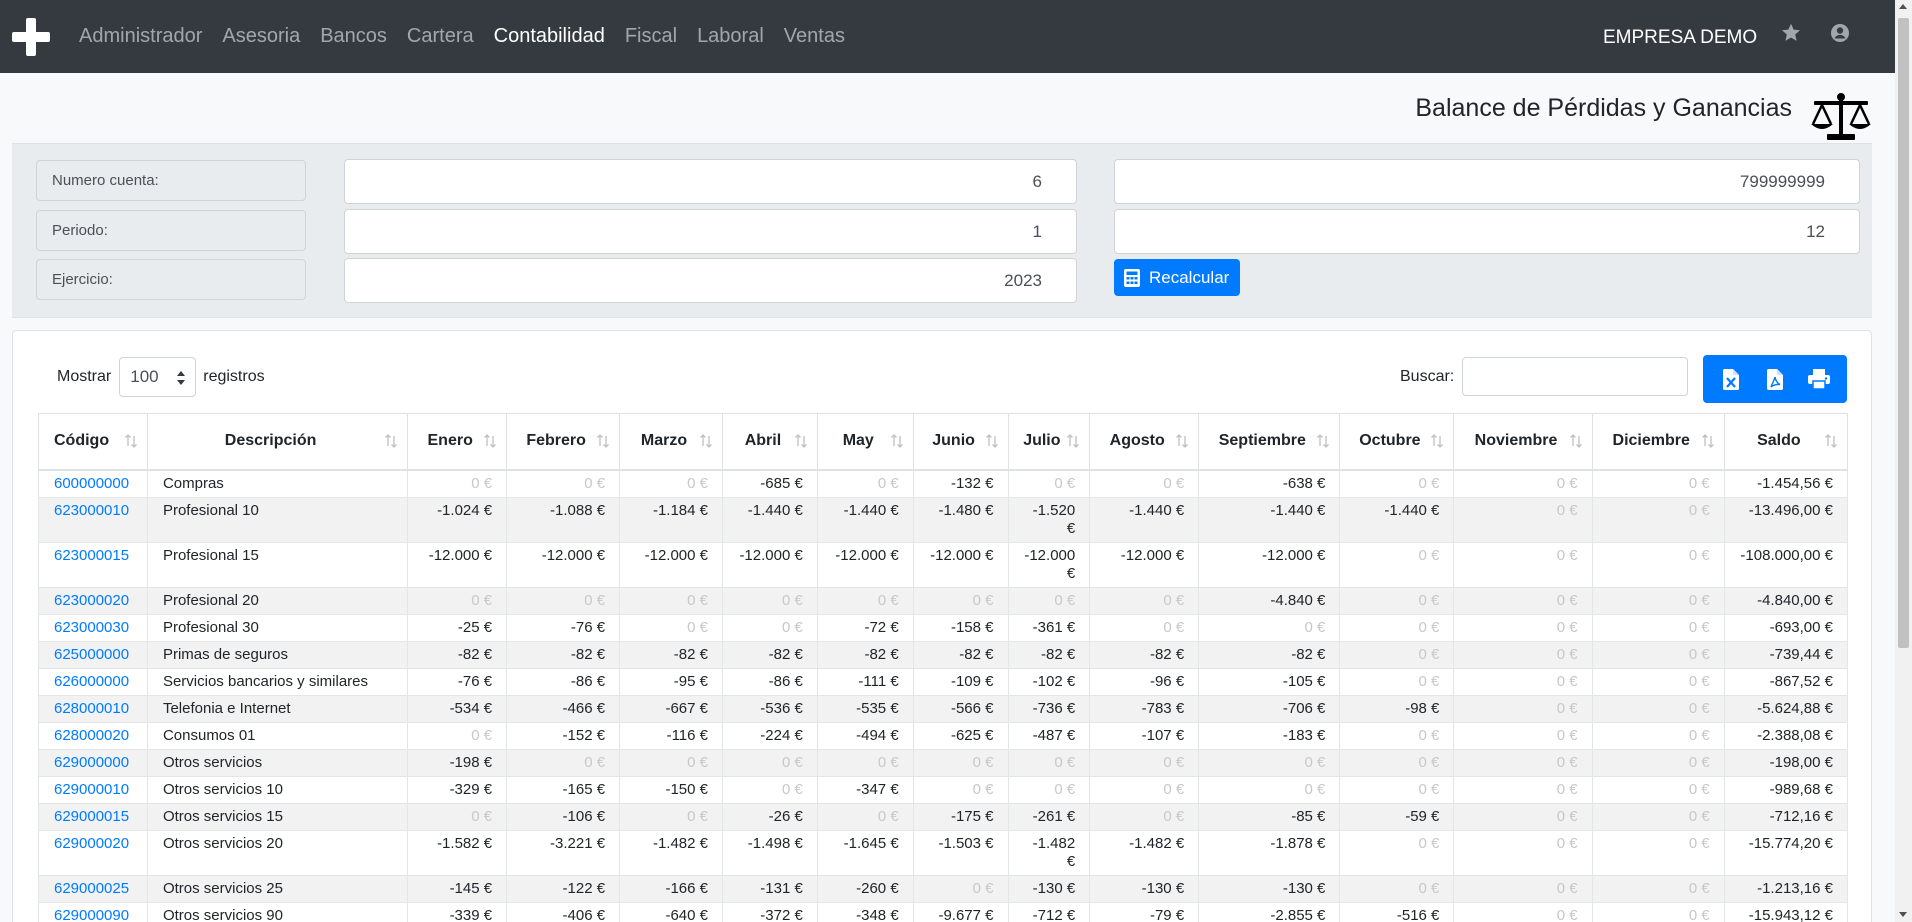 The width and height of the screenshot is (1912, 922). I want to click on column-header: Septiembre, so click(1269, 442).